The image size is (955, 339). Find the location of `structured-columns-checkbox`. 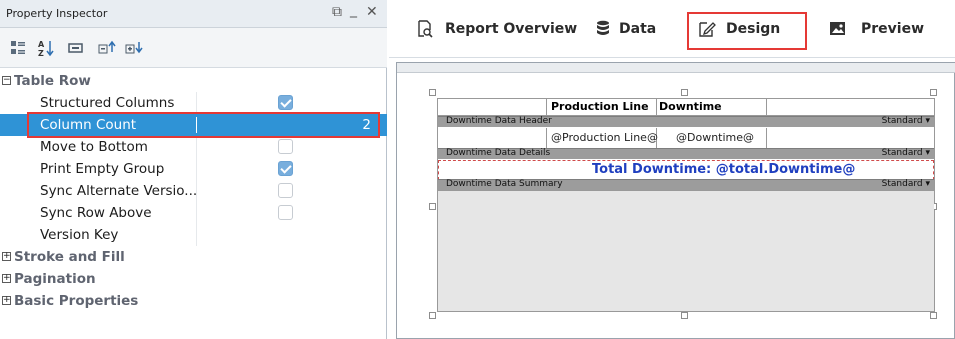

structured-columns-checkbox is located at coordinates (285, 102).